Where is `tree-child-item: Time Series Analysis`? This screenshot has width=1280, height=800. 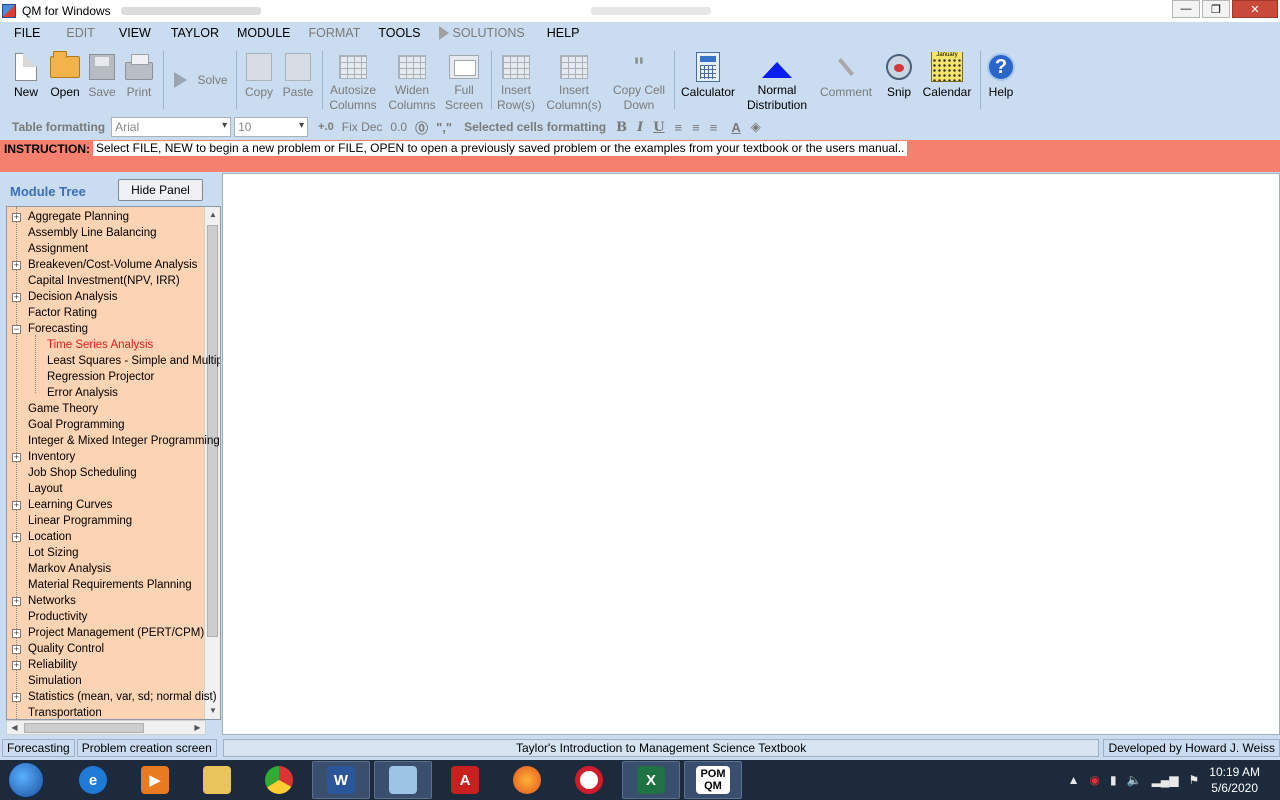 tree-child-item: Time Series Analysis is located at coordinates (106, 345).